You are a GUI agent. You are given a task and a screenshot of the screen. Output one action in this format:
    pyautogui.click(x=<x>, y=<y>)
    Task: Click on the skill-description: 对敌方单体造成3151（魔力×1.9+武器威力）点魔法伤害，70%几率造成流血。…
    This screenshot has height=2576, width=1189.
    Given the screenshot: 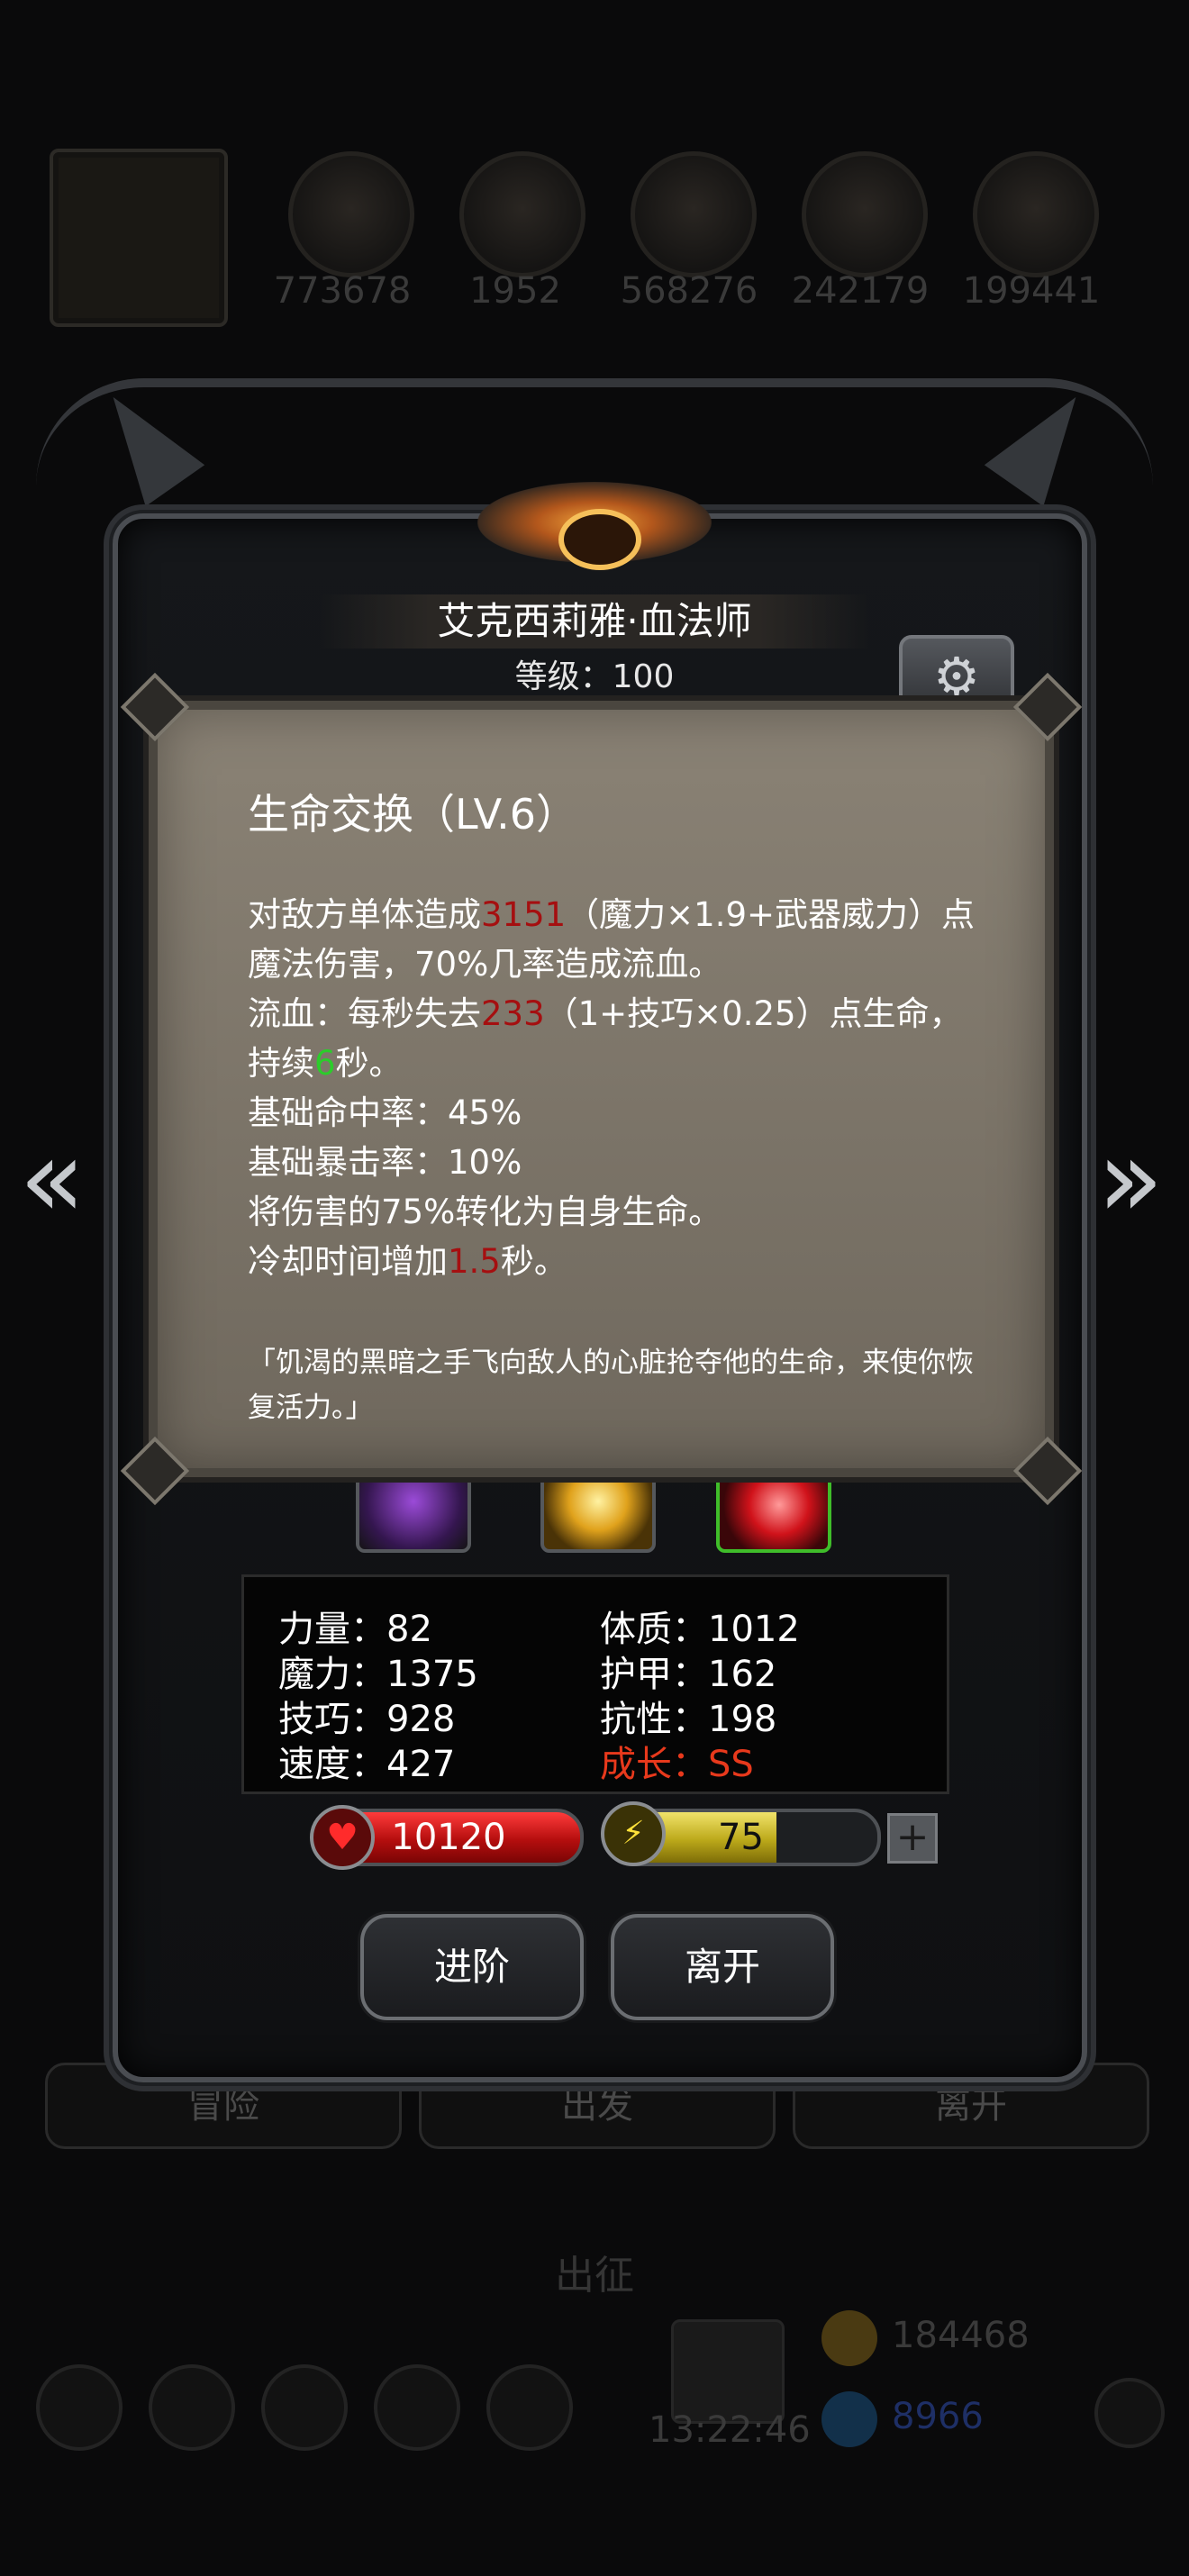 What is the action you would take?
    pyautogui.click(x=617, y=1088)
    